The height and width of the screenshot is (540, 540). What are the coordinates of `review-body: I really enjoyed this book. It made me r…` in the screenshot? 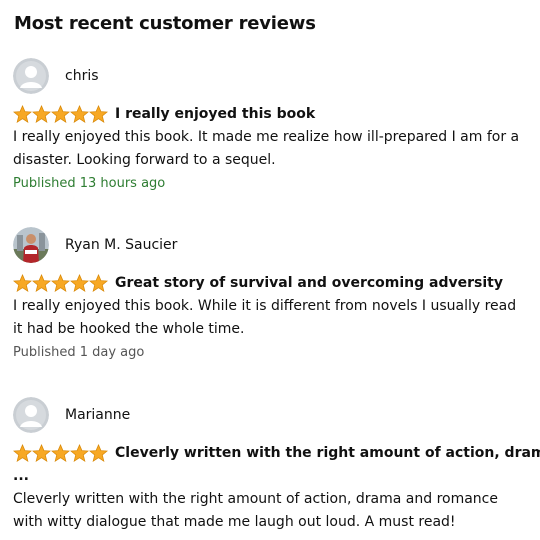 It's located at (273, 149).